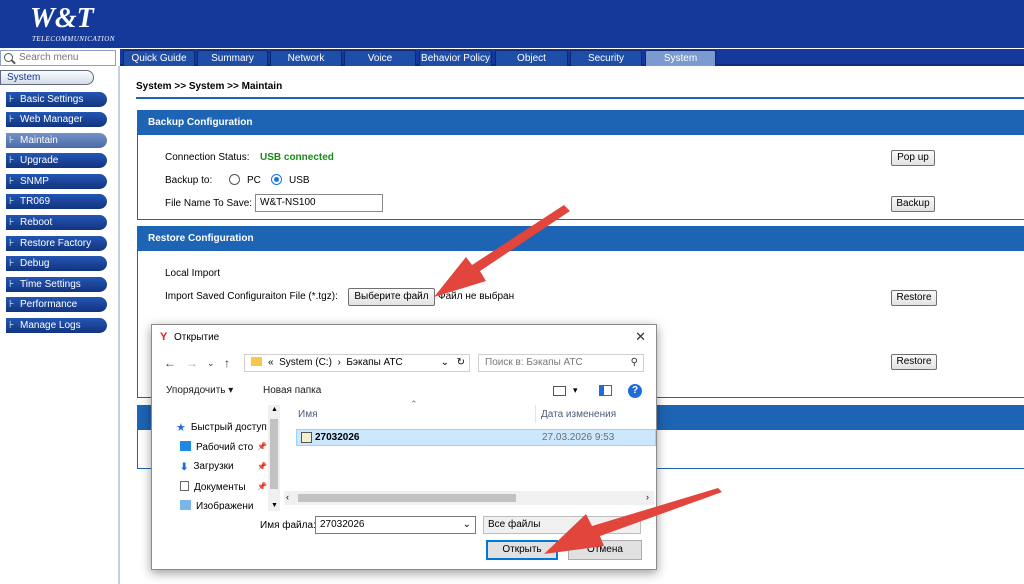 This screenshot has width=1024, height=584. What do you see at coordinates (647, 497) in the screenshot?
I see `scroll-right-icon: ›` at bounding box center [647, 497].